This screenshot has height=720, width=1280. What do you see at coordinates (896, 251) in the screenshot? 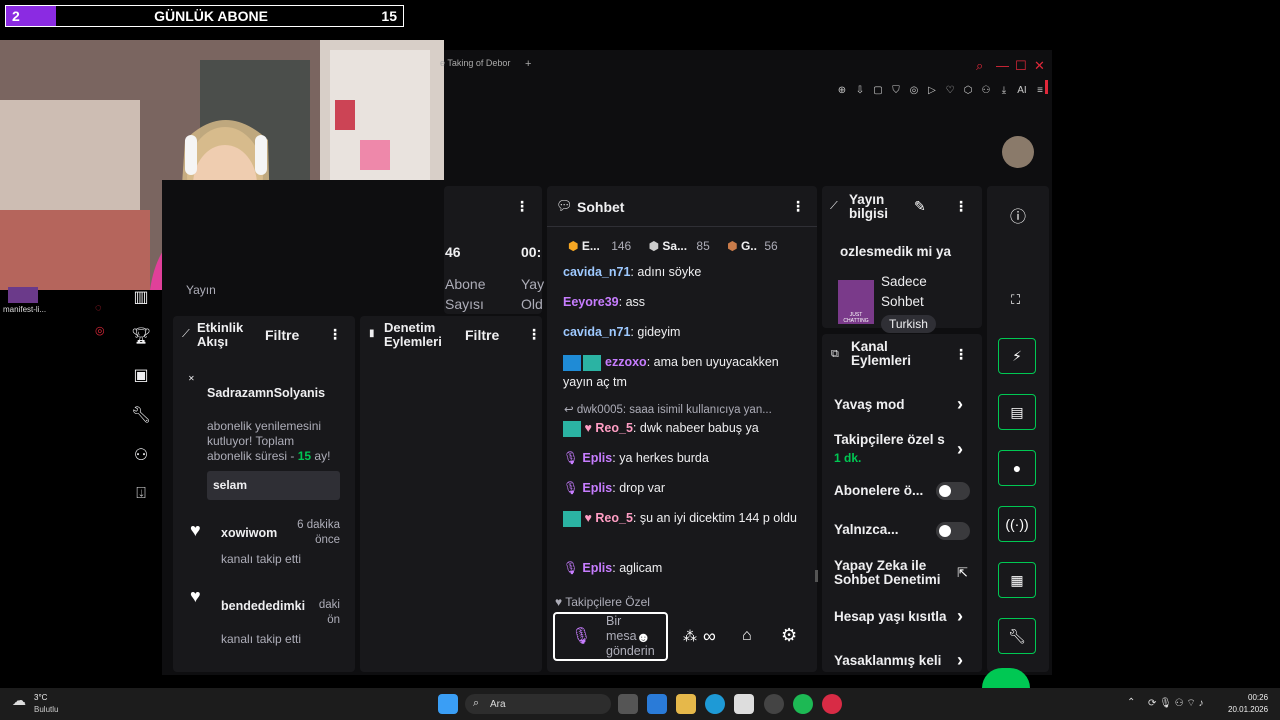
I see `stream-title: ozlesmedik mi ya` at bounding box center [896, 251].